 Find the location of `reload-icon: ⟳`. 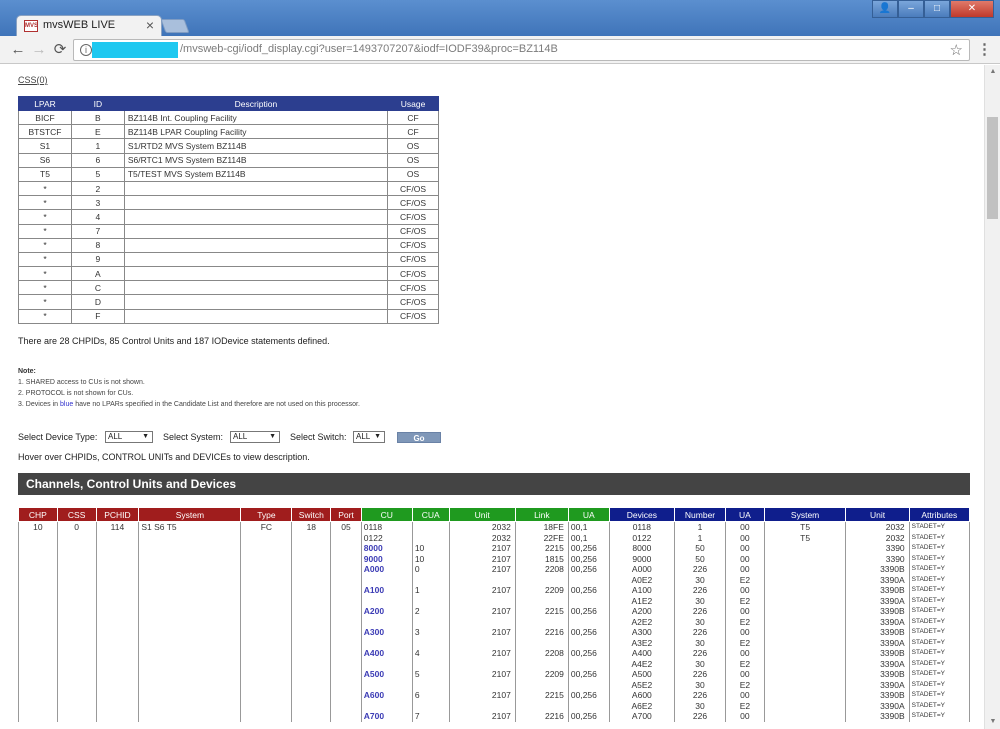

reload-icon: ⟳ is located at coordinates (60, 50).